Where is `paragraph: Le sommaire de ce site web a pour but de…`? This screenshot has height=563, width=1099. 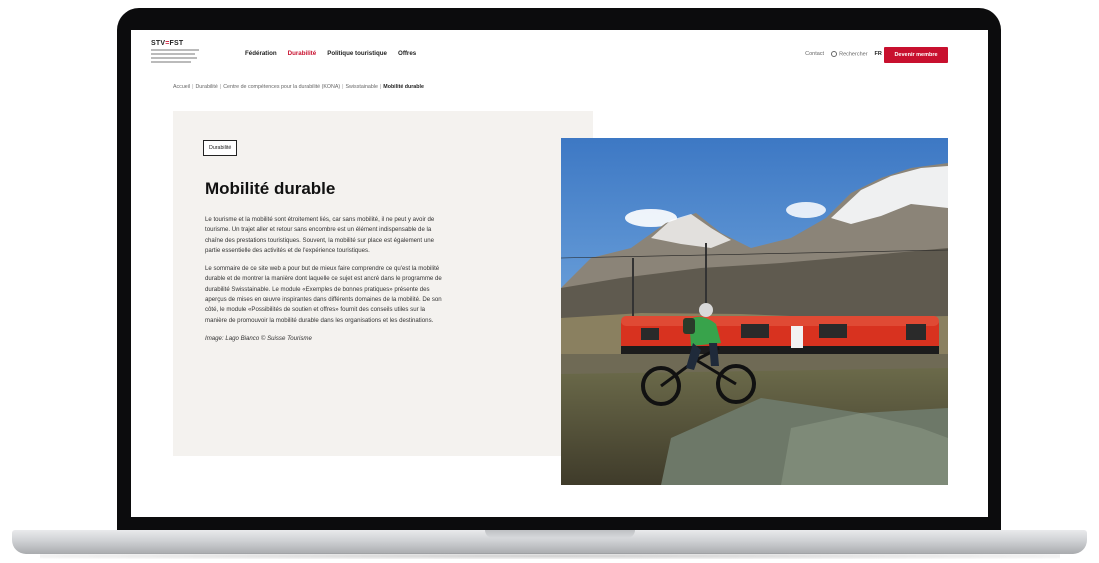 paragraph: Le sommaire de ce site web a pour but de… is located at coordinates (323, 294).